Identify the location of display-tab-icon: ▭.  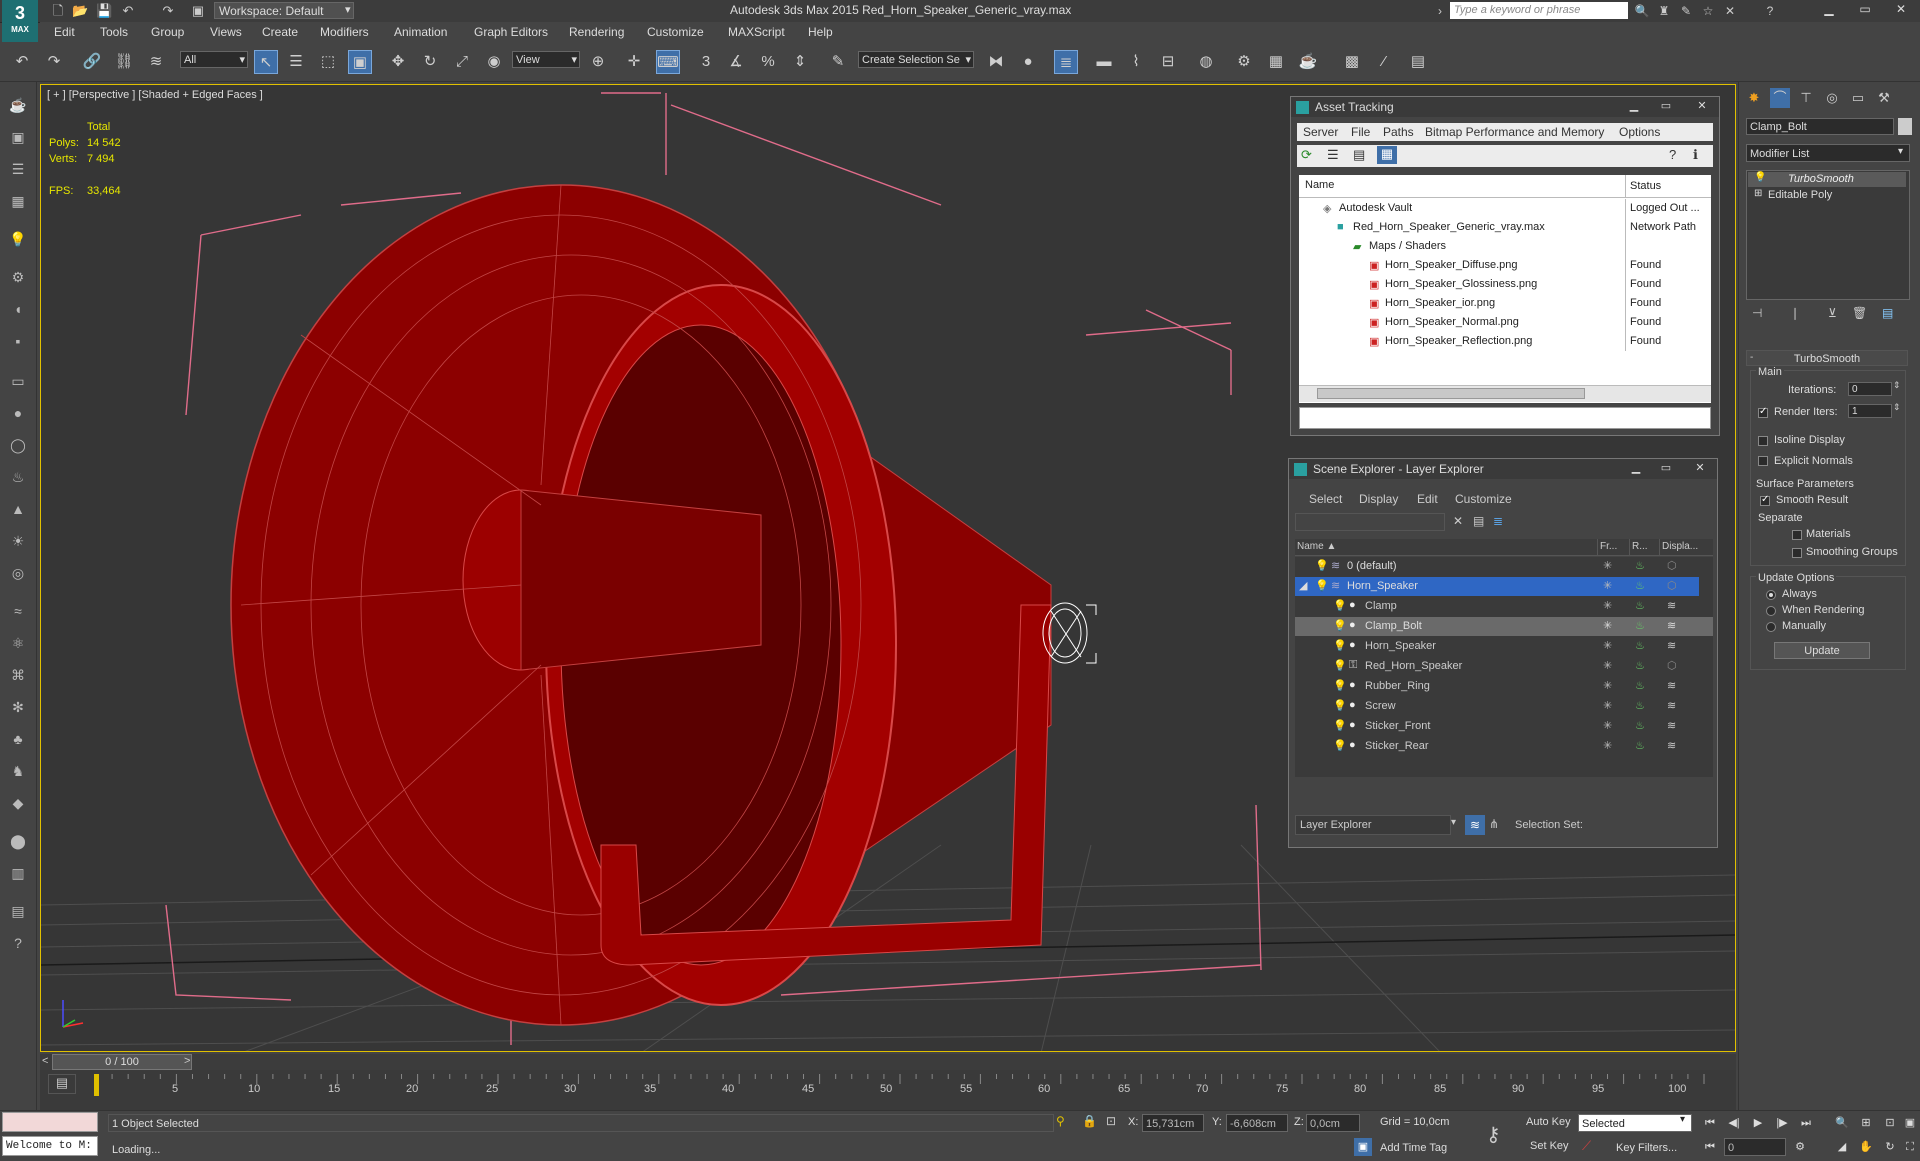
(1858, 98).